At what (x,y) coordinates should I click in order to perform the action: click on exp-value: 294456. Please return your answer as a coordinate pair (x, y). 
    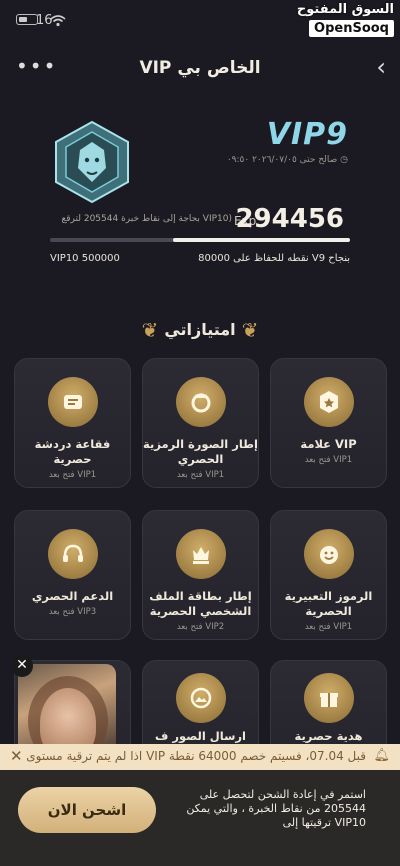
    Looking at the image, I should click on (289, 219).